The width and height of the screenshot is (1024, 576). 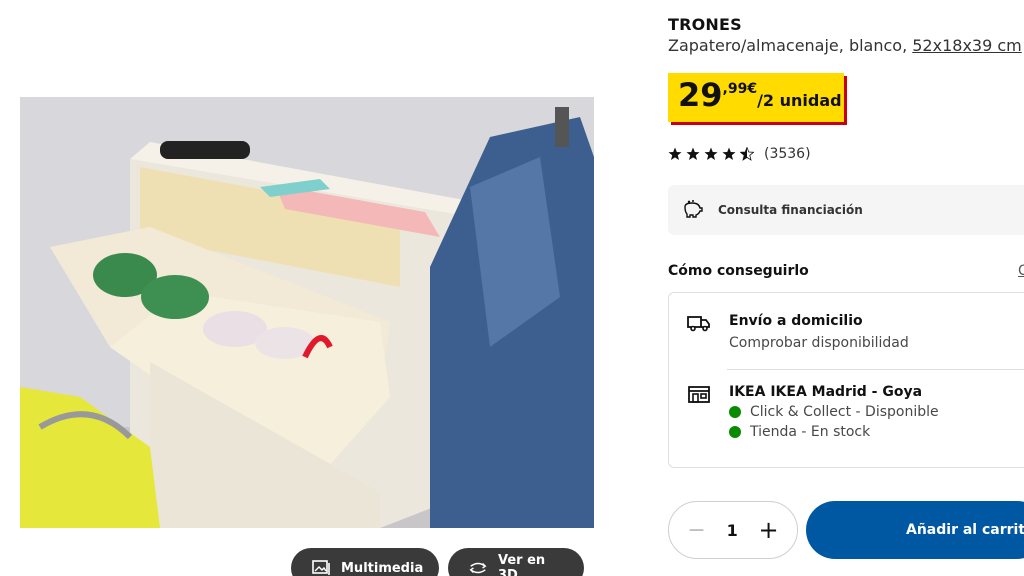 I want to click on click-collect-label: Click & Collect - Disponible, so click(x=844, y=412).